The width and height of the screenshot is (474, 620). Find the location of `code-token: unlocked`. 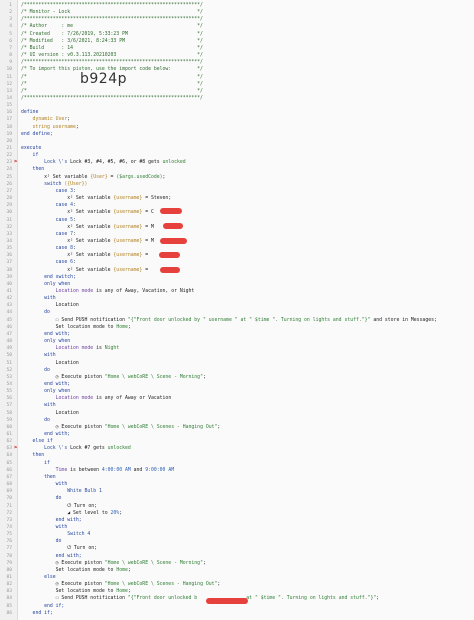

code-token: unlocked is located at coordinates (174, 163).